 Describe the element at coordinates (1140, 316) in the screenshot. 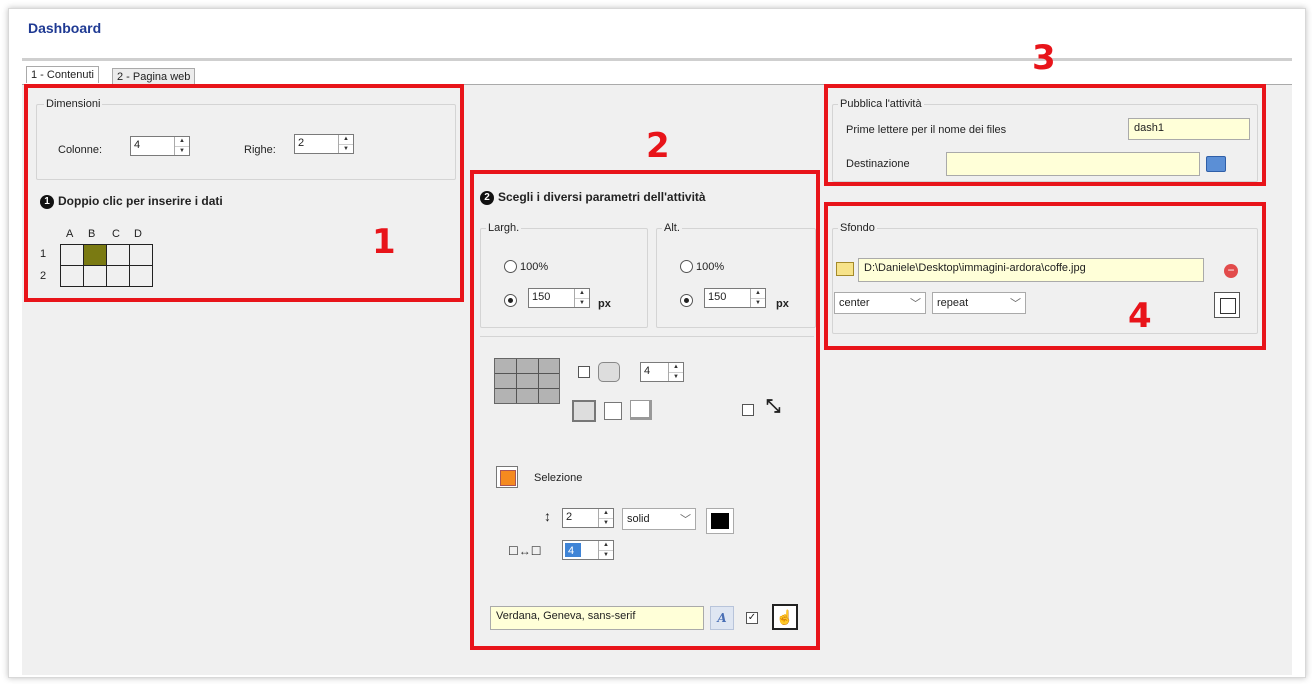

I see `annotation-number-4: 4` at that location.